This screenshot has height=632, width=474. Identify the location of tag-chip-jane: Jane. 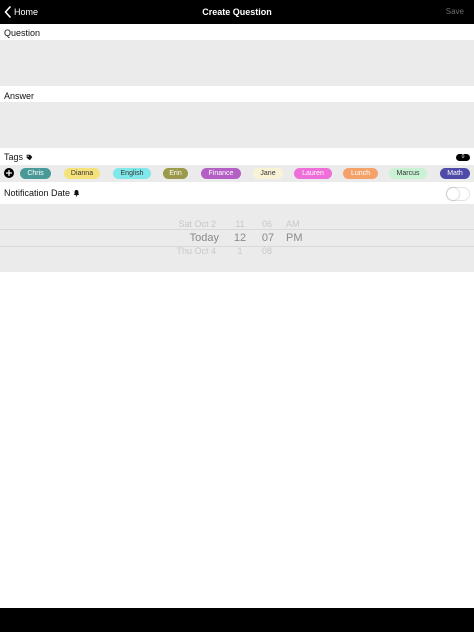
(268, 173).